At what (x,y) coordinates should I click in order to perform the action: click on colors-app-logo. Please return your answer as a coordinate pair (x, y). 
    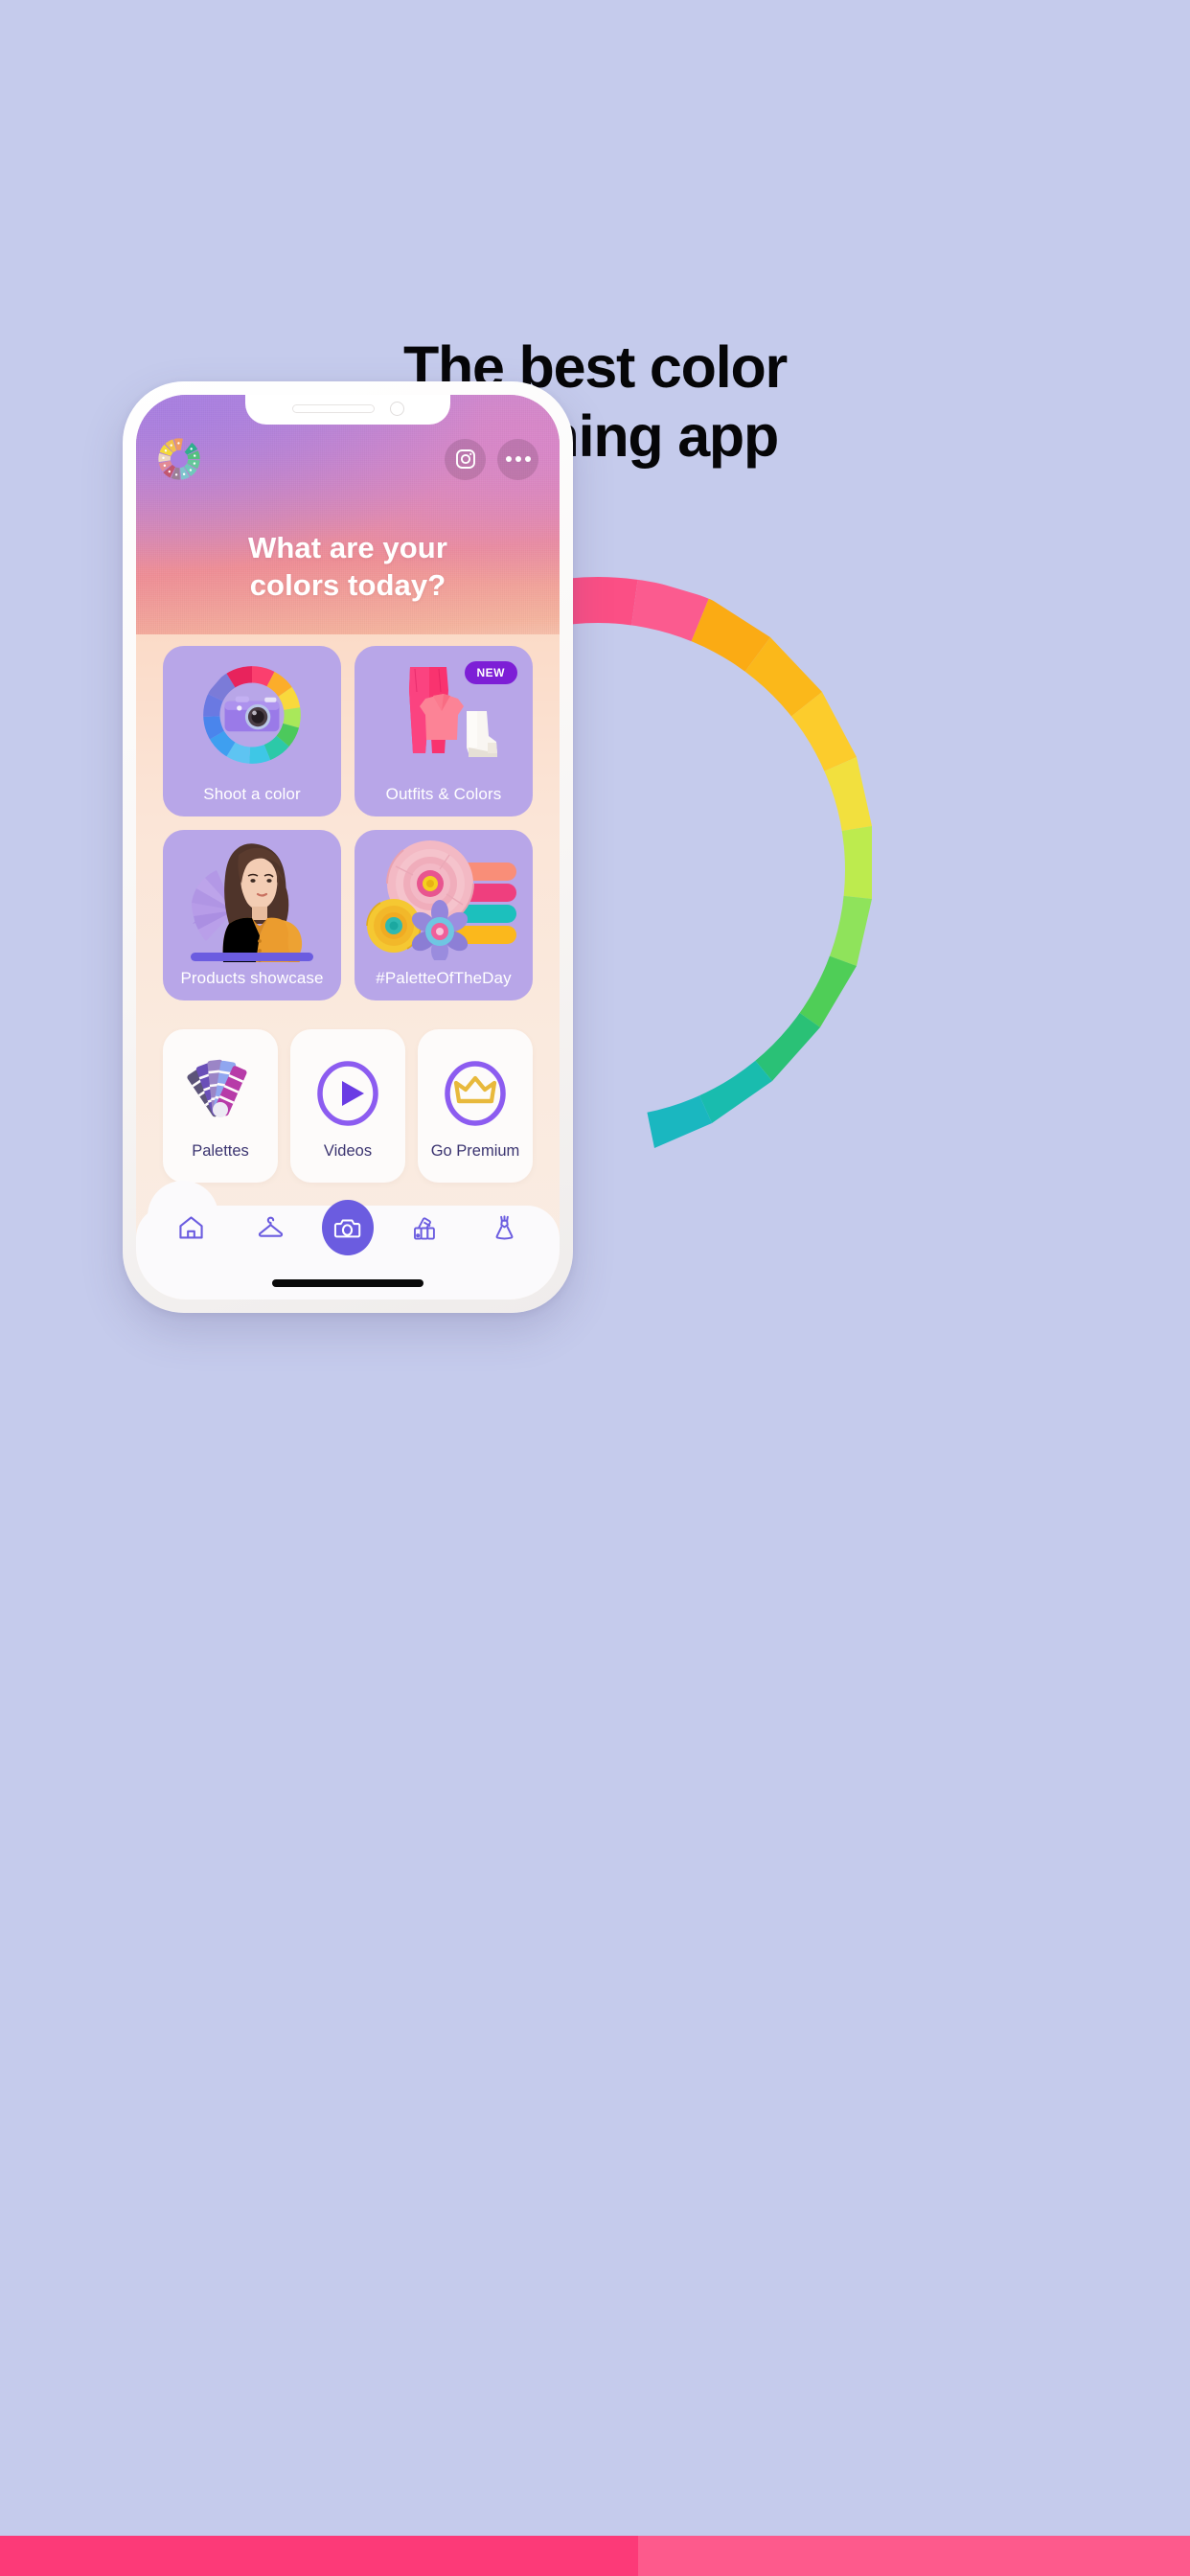
    Looking at the image, I should click on (179, 459).